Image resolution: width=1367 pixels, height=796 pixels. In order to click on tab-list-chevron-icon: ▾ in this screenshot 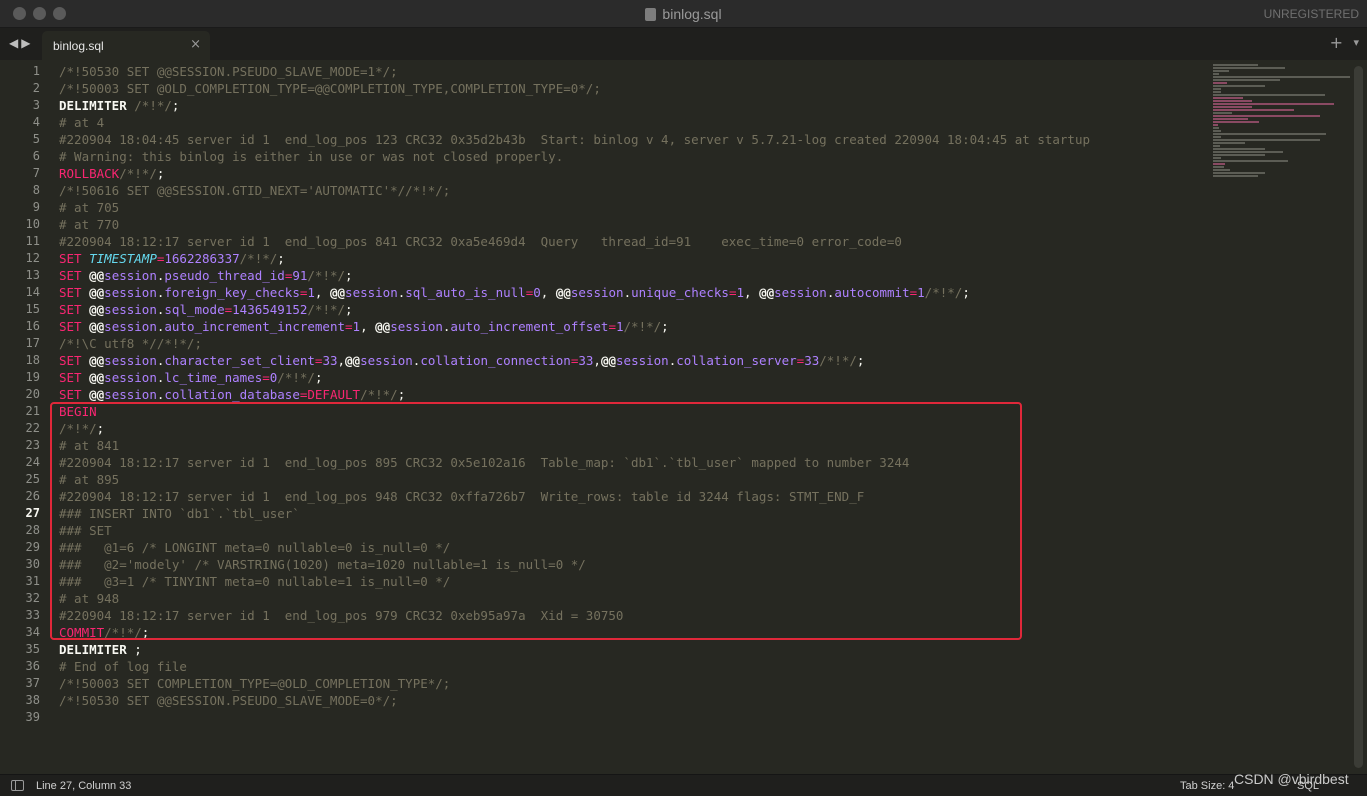, I will do `click(1356, 42)`.